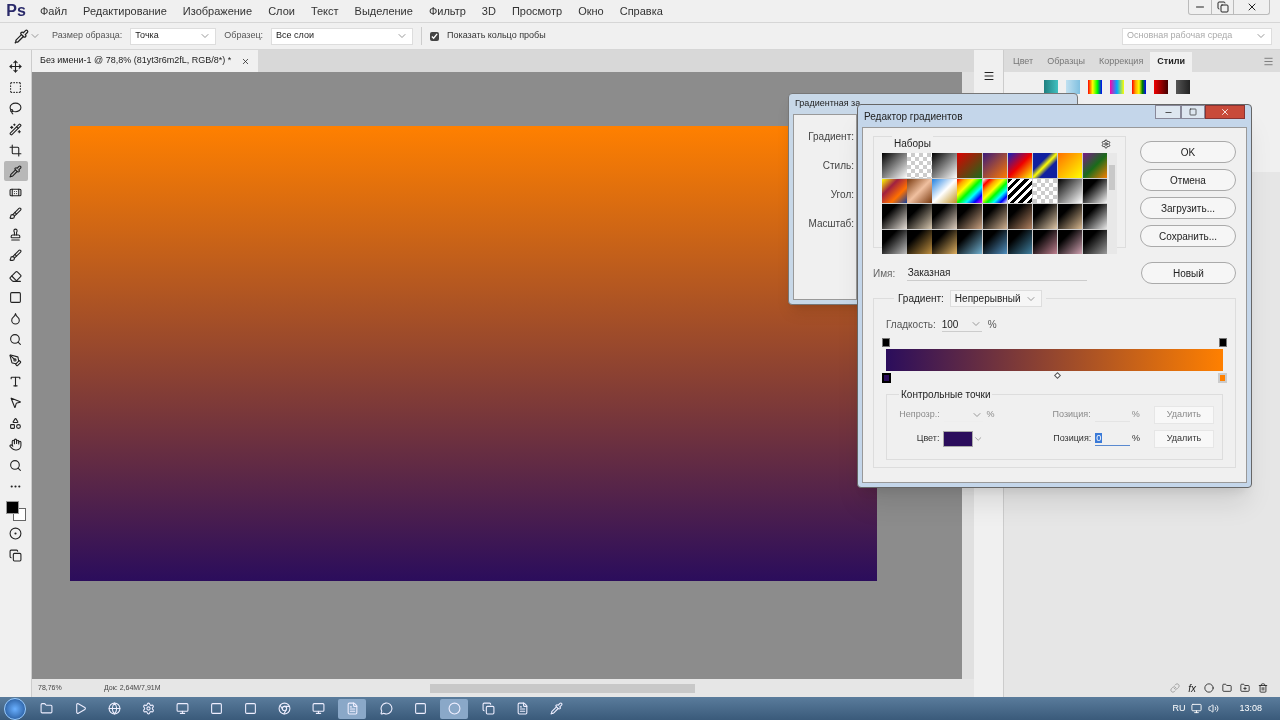 The height and width of the screenshot is (720, 1280). What do you see at coordinates (958, 439) in the screenshot?
I see `stop-color-swatch` at bounding box center [958, 439].